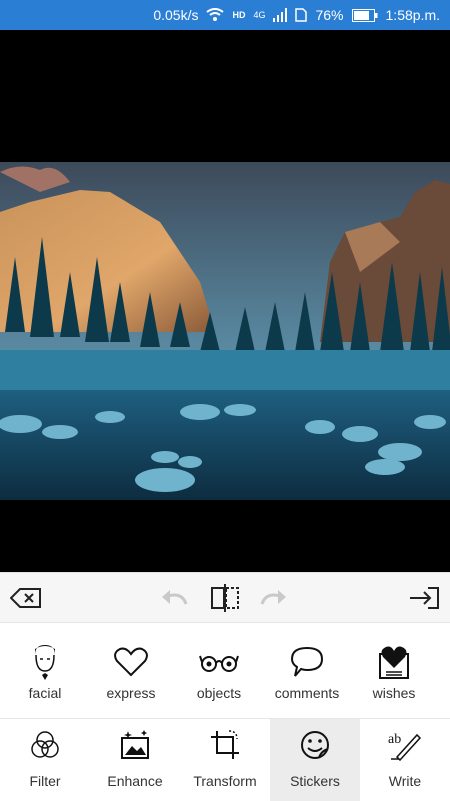 The image size is (450, 801). I want to click on nav-label: Filter, so click(45, 781).